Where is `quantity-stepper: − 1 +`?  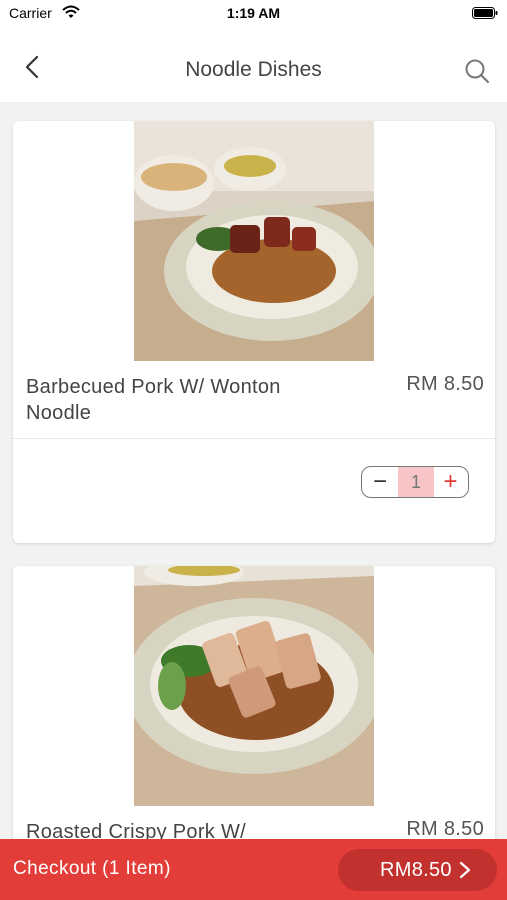 quantity-stepper: − 1 + is located at coordinates (415, 482).